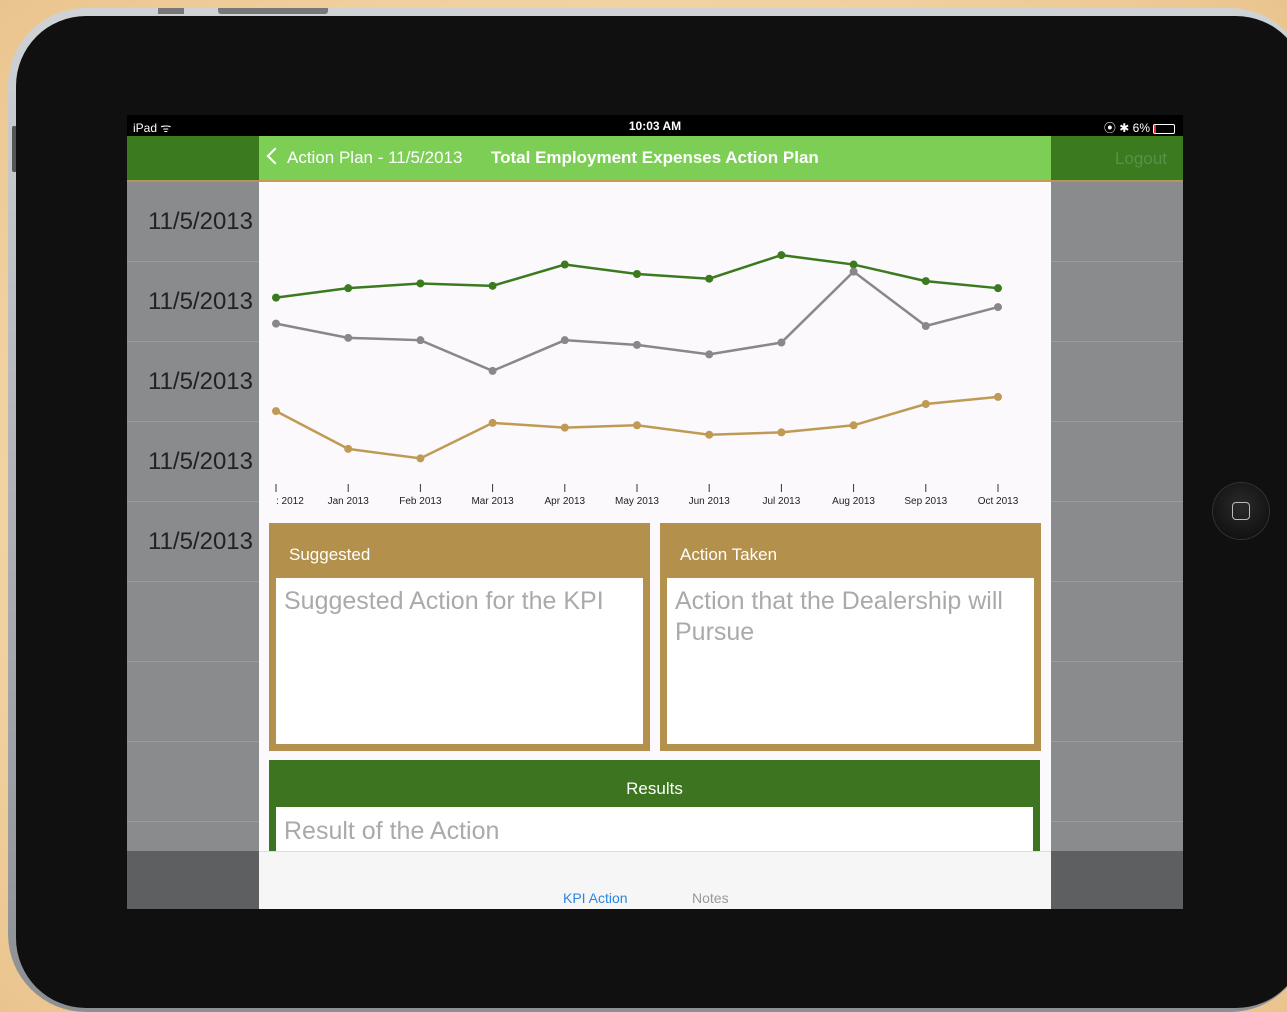 The width and height of the screenshot is (1287, 1012). What do you see at coordinates (420, 501) in the screenshot?
I see `x-tick-label: Feb 2013` at bounding box center [420, 501].